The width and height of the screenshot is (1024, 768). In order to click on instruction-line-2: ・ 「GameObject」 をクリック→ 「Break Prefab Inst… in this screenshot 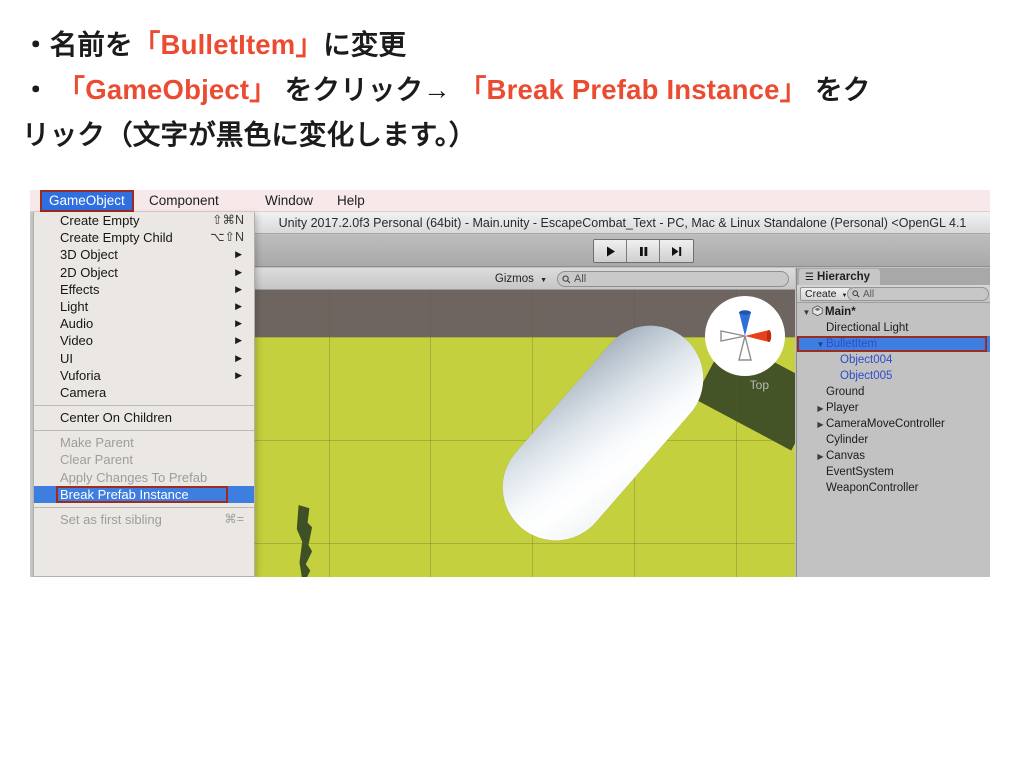, I will do `click(512, 89)`.